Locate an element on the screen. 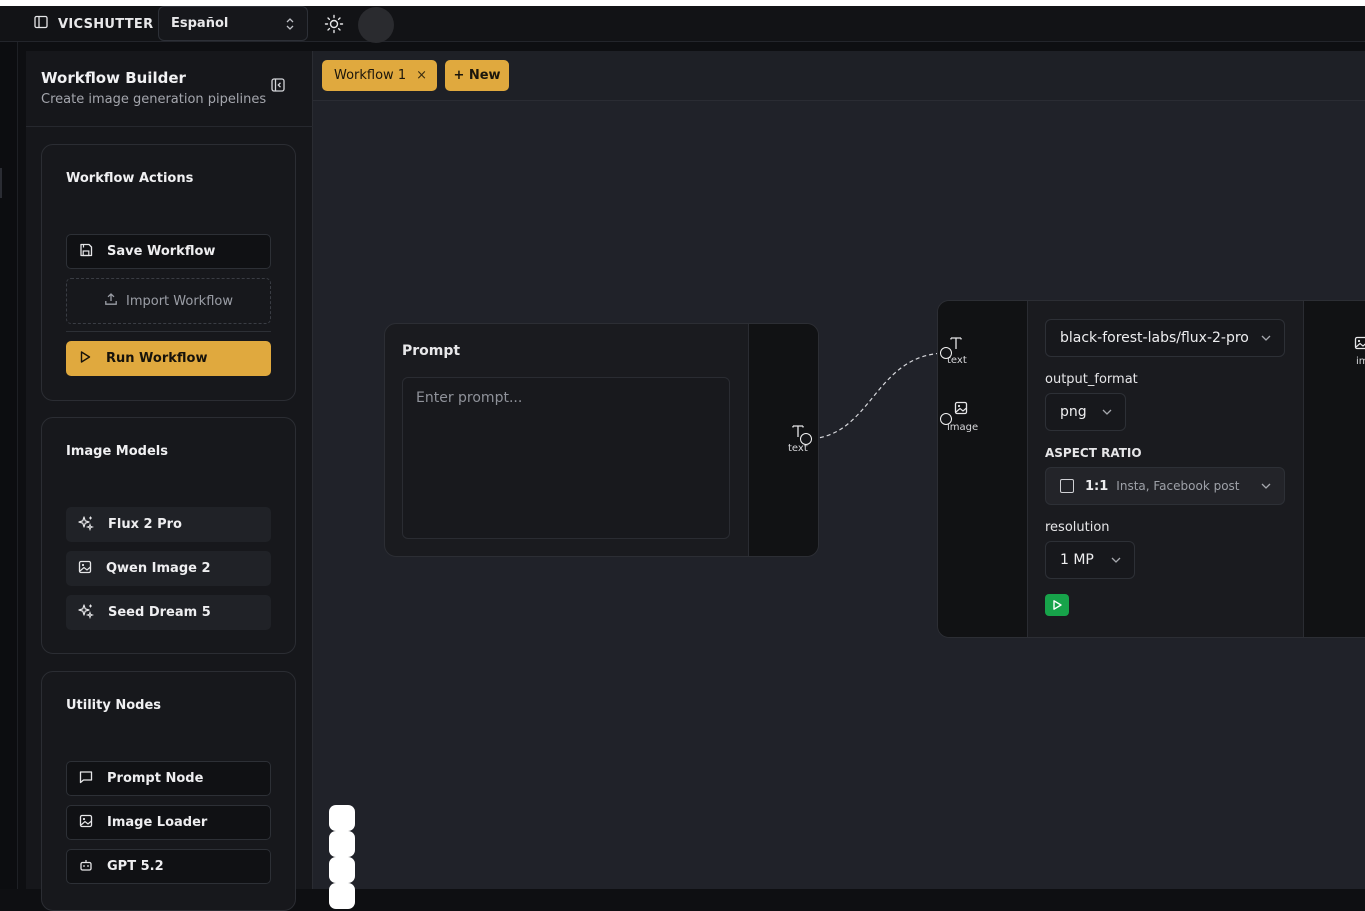 The image size is (1365, 911). model-item-seed-dream-5: Seed Dream 5 is located at coordinates (168, 612).